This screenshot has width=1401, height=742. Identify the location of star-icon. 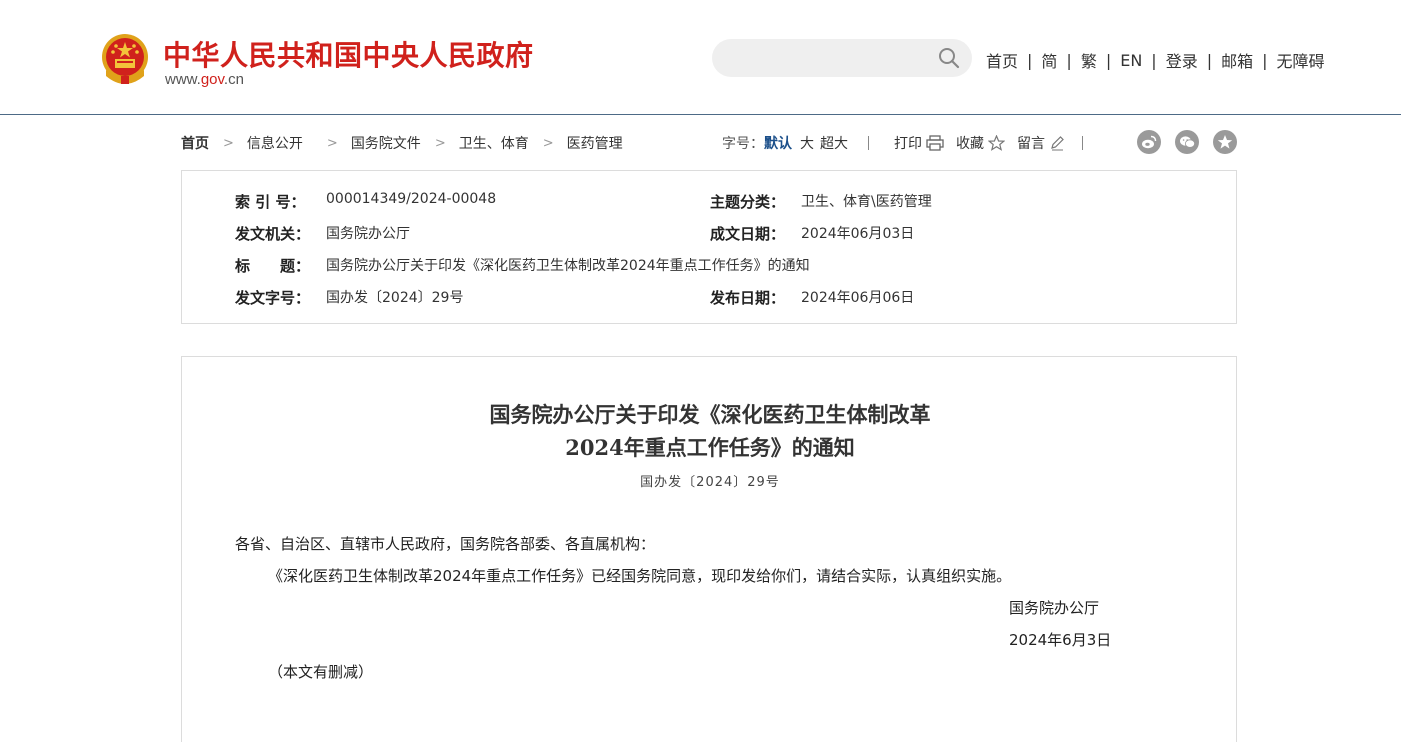
(996, 143).